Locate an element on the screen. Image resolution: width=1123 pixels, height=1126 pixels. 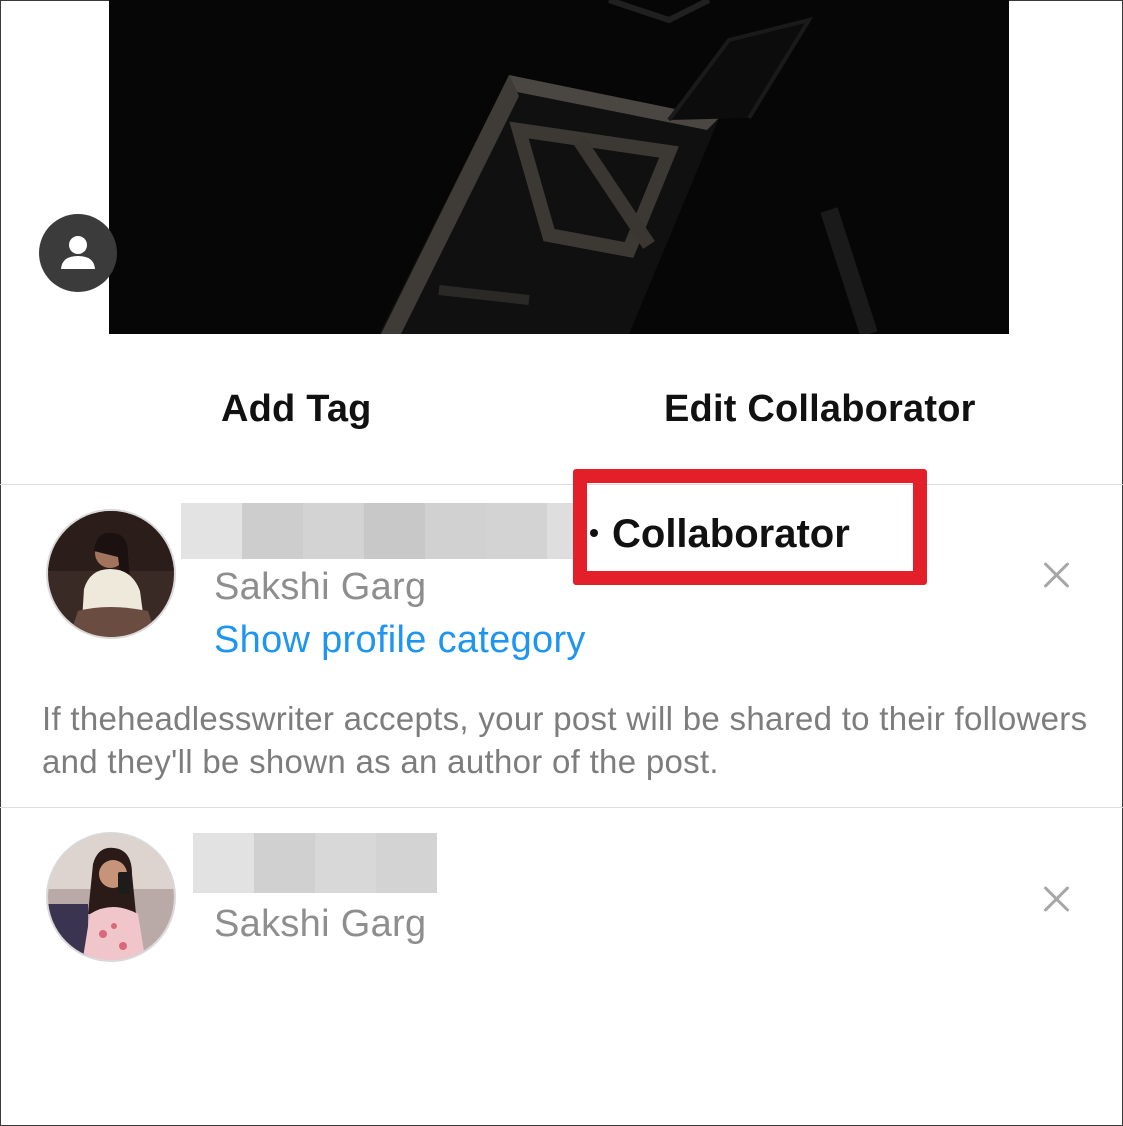
edit-collaborator-button: Edit Collaborator is located at coordinates (820, 409).